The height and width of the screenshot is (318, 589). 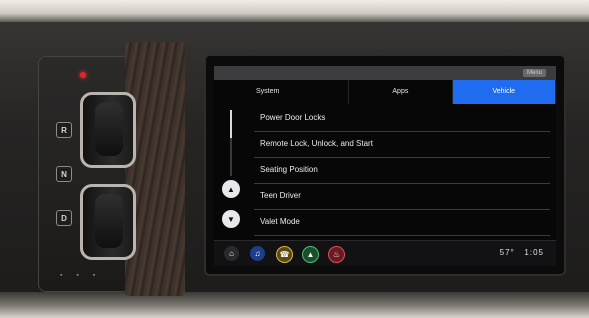 I want to click on music-icon: ♫, so click(x=257, y=253).